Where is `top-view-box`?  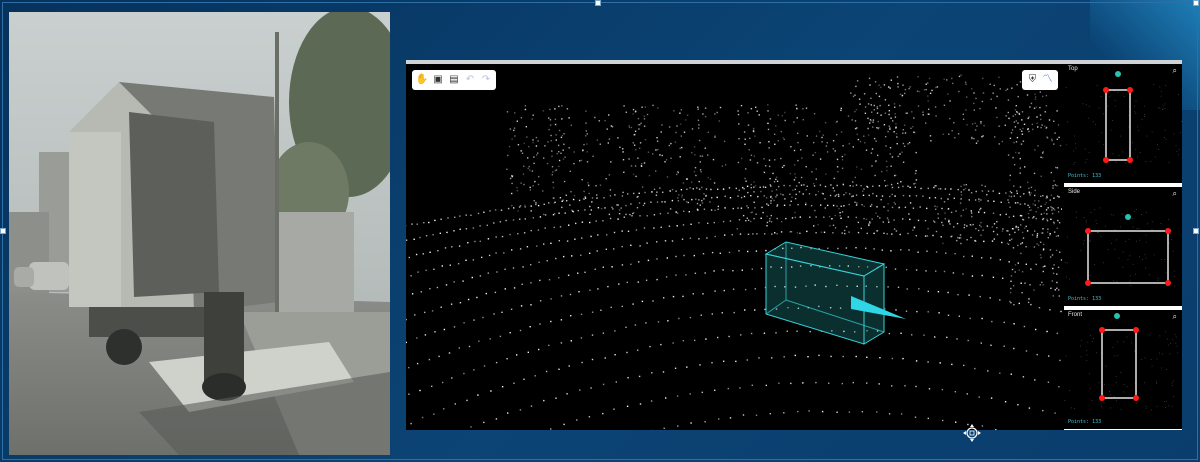 top-view-box is located at coordinates (1118, 125).